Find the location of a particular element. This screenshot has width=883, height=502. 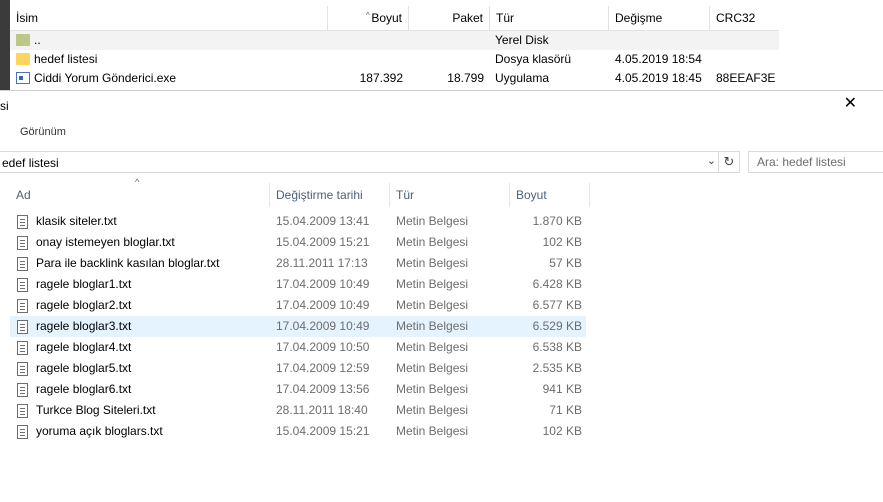

archive-row-parent: .. Yerel Disk is located at coordinates (394, 40).